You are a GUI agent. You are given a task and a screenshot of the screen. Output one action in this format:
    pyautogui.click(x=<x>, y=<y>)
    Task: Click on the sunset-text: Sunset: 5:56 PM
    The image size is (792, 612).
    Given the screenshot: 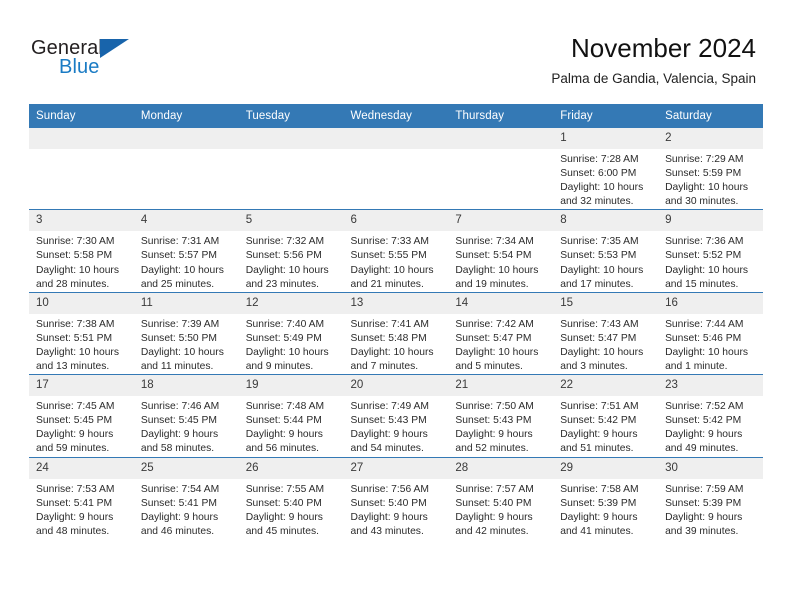 What is the action you would take?
    pyautogui.click(x=283, y=256)
    